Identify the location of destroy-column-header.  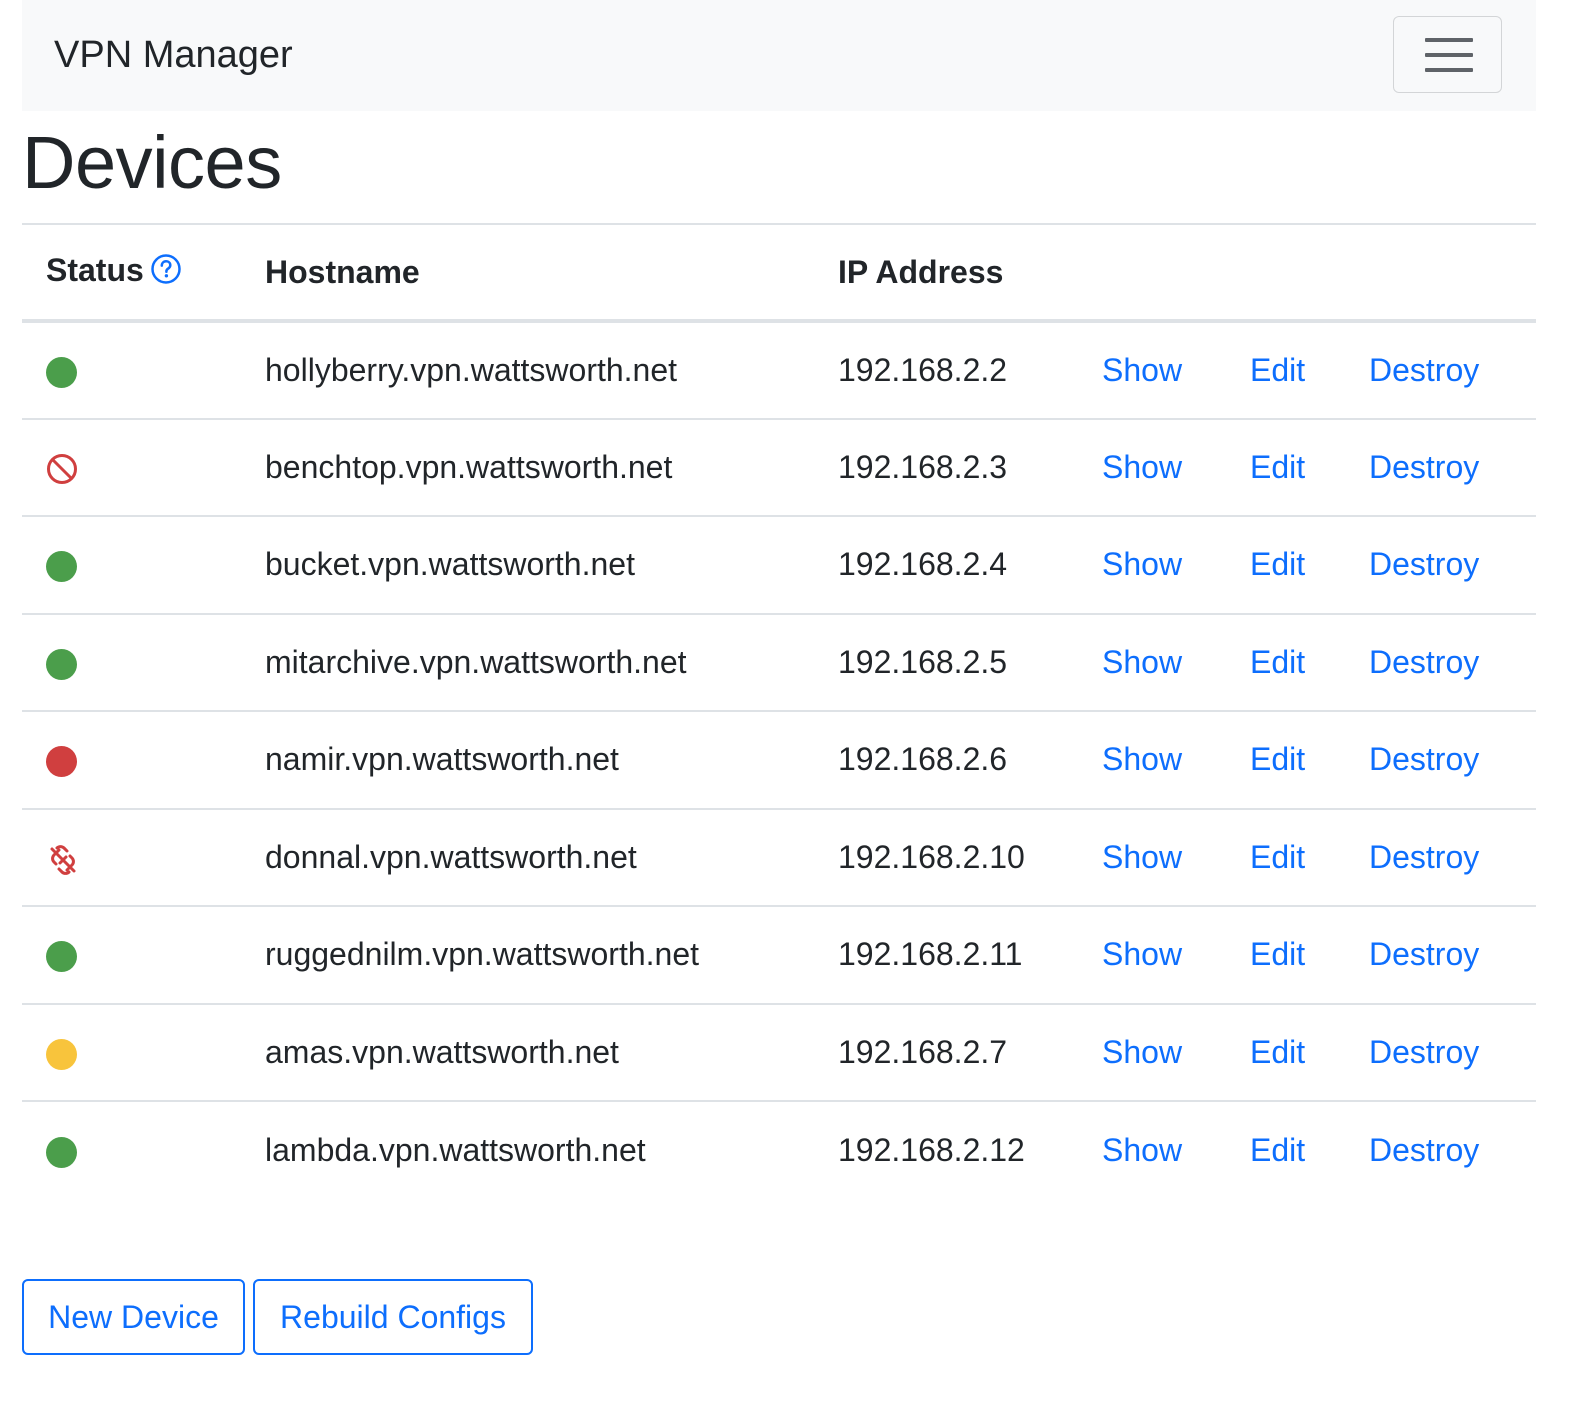
(1452, 272).